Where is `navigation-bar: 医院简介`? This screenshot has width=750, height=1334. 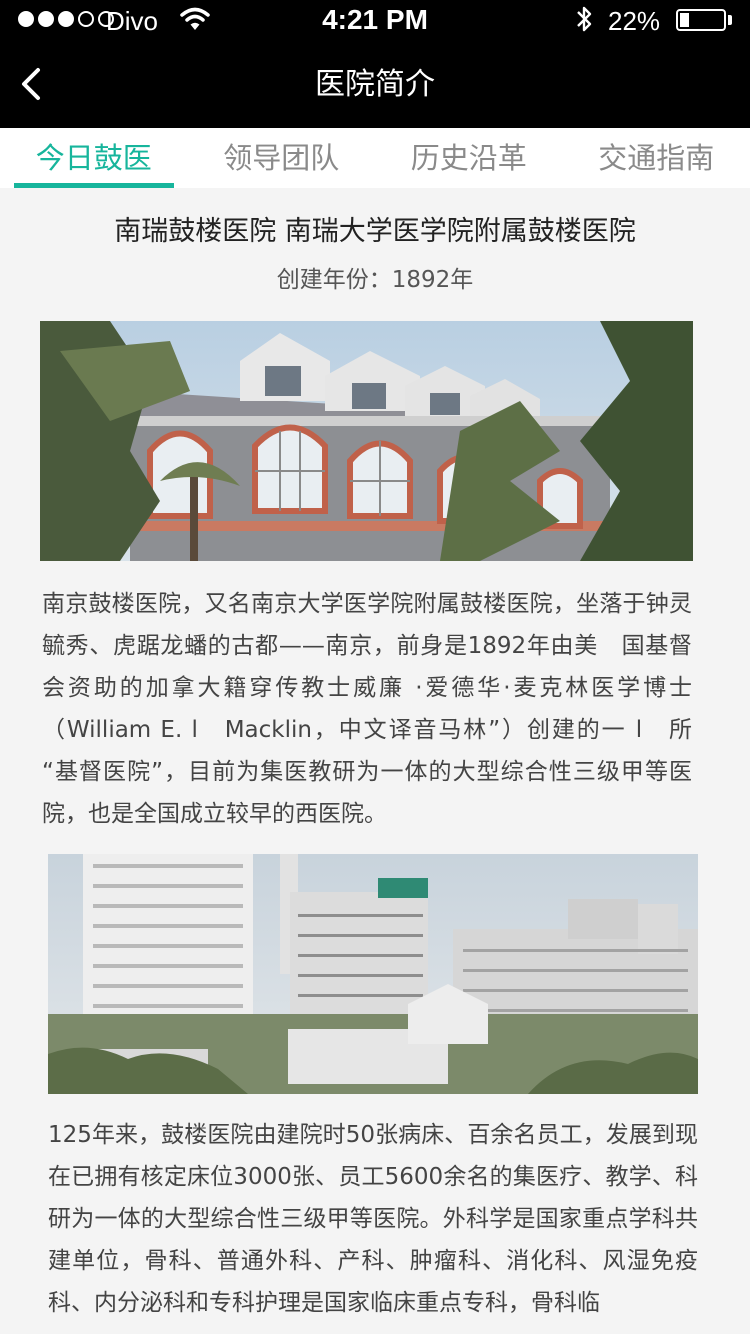 navigation-bar: 医院简介 is located at coordinates (375, 84).